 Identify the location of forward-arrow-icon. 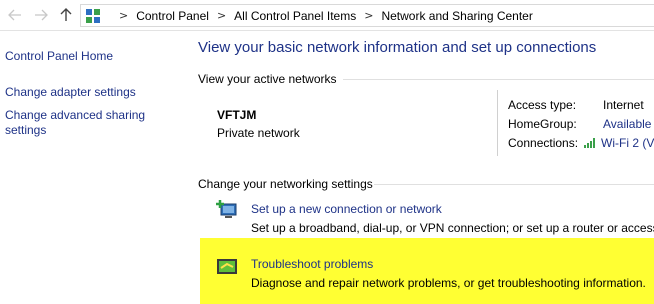
(41, 15).